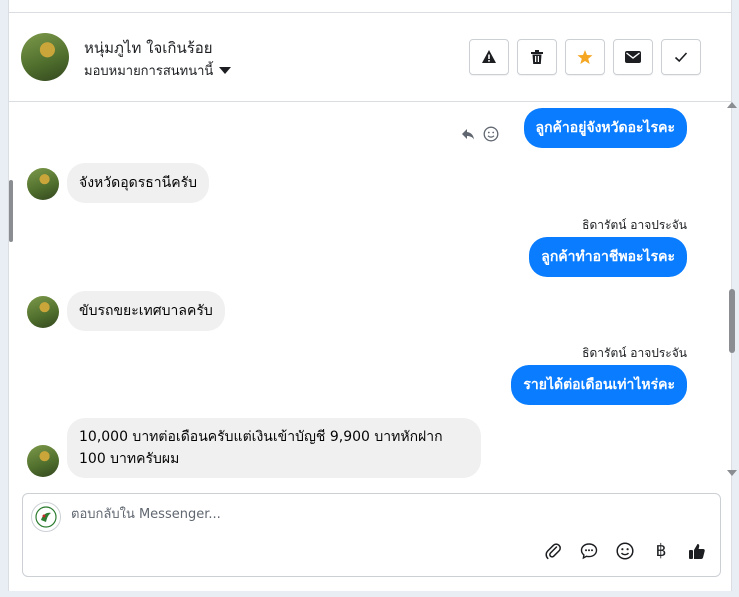  Describe the element at coordinates (370, 57) in the screenshot. I see `conversation-header: หนุ่มภูไท ใจเกินร้อย มอบหมายการสนทนานี้` at that location.